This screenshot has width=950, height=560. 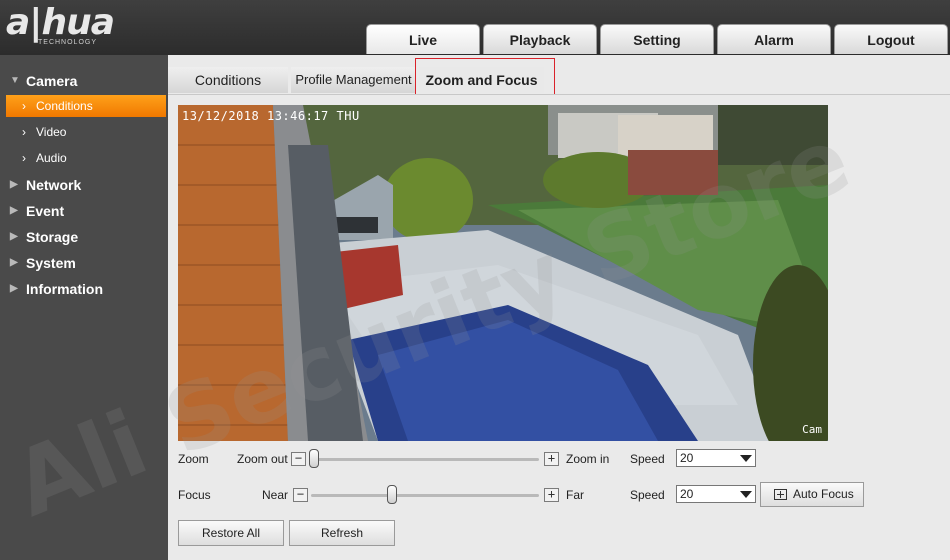 What do you see at coordinates (298, 459) in the screenshot?
I see `zoom-out-button: −` at bounding box center [298, 459].